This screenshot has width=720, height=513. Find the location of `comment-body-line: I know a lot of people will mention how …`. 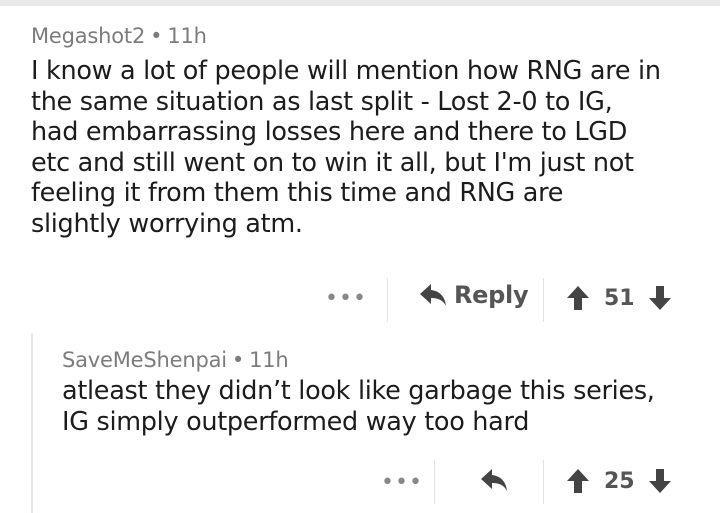

comment-body-line: I know a lot of people will mention how … is located at coordinates (346, 71).